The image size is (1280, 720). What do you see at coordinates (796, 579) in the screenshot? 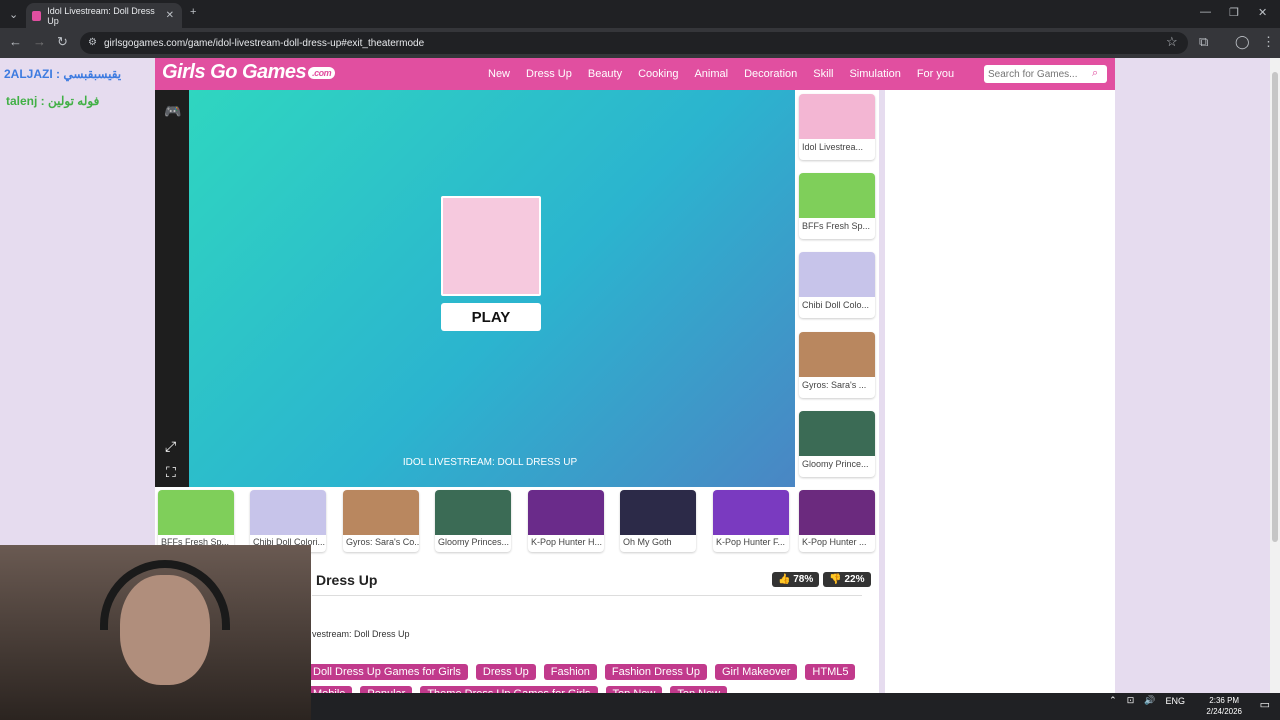
I see `like-button: 👍 78%` at bounding box center [796, 579].